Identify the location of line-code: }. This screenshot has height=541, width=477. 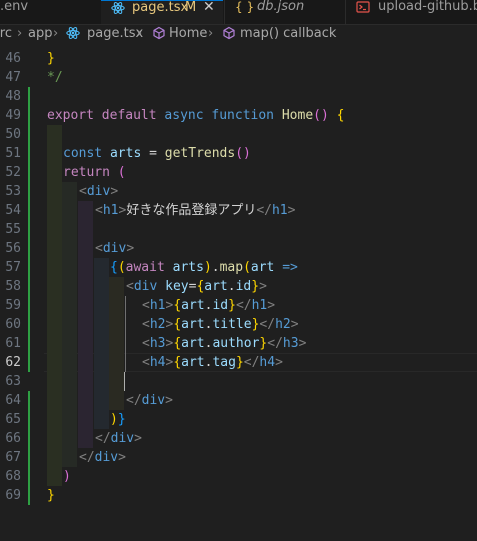
(51, 495).